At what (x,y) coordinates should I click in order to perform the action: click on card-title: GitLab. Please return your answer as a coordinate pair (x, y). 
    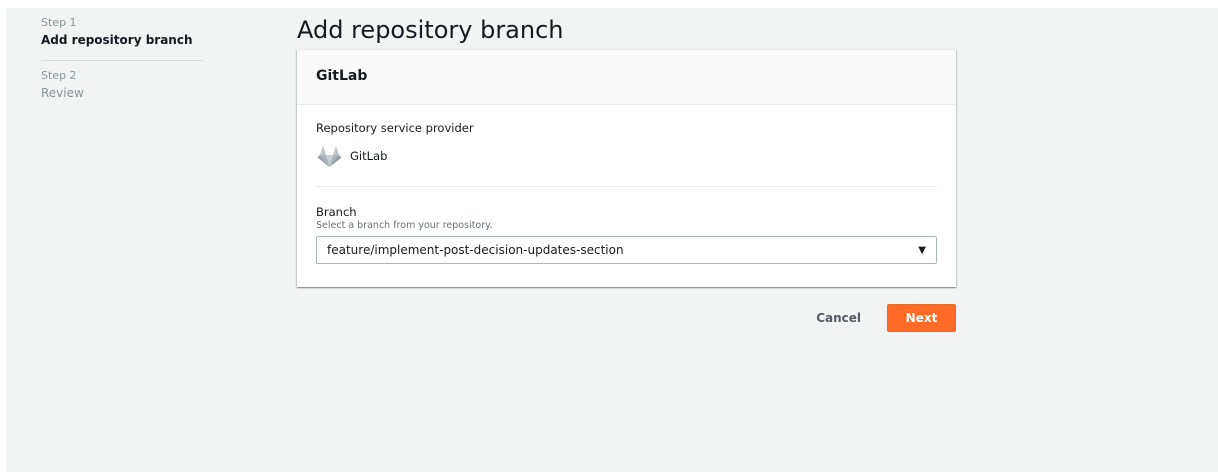
    Looking at the image, I should click on (342, 76).